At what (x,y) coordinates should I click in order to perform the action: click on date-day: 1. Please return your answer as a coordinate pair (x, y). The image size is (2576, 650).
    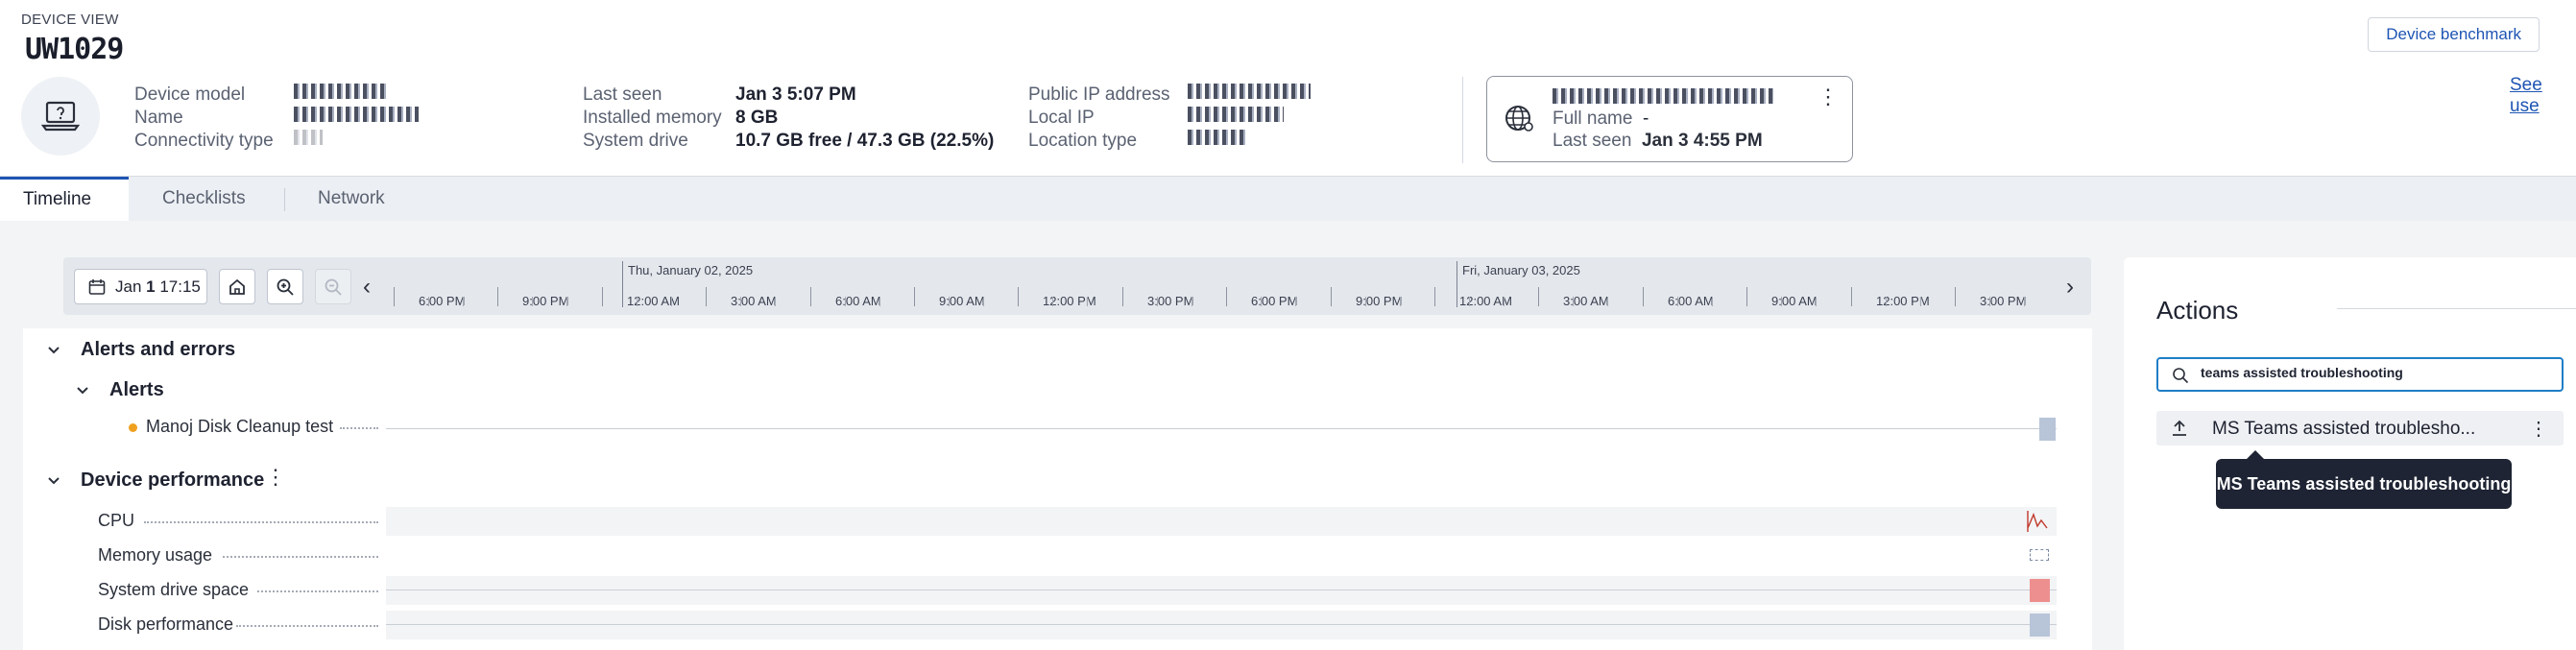
    Looking at the image, I should click on (151, 286).